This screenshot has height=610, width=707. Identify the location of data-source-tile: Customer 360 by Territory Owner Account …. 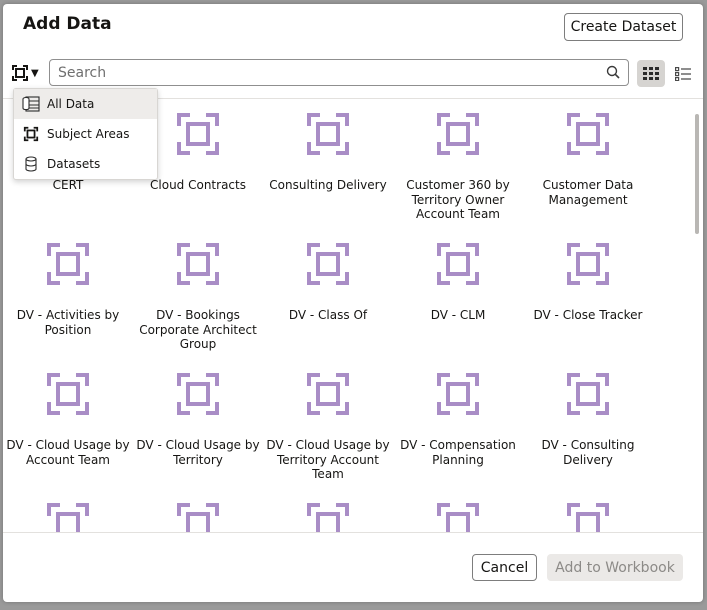
(458, 167).